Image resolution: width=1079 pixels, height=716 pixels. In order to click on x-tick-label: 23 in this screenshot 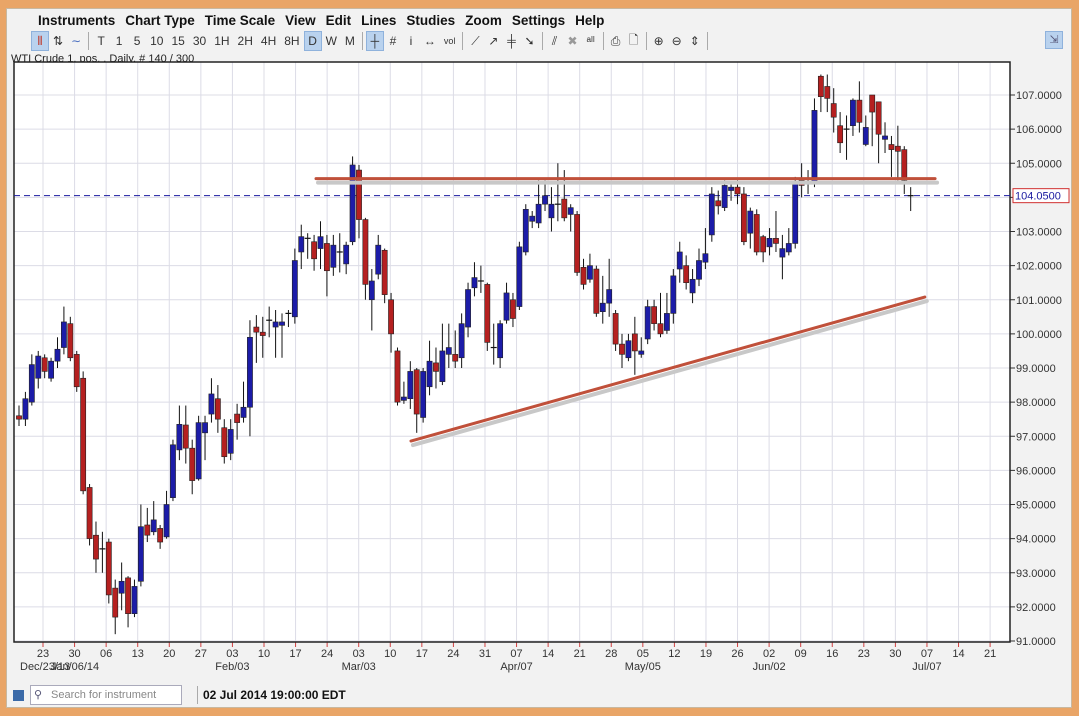, I will do `click(43, 654)`.